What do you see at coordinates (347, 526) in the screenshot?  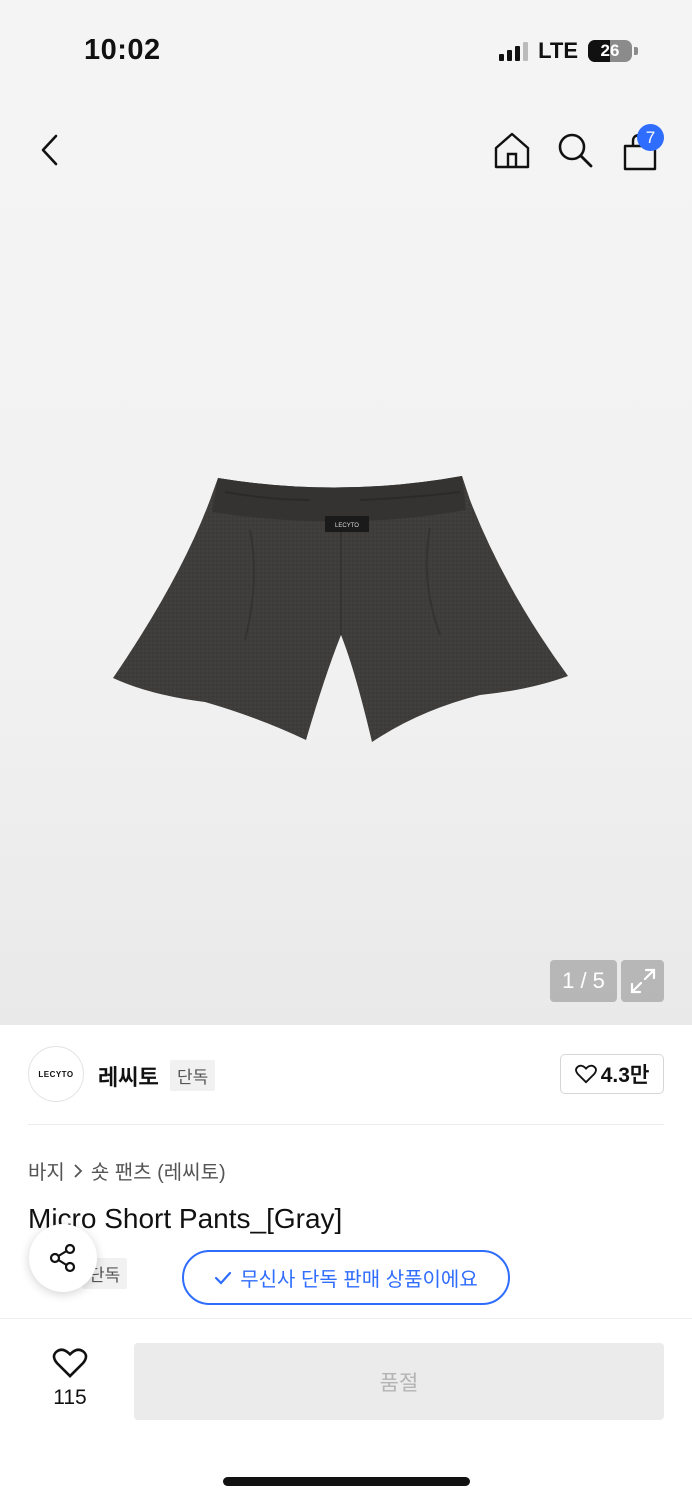 I see `product-label-text: LECYTO` at bounding box center [347, 526].